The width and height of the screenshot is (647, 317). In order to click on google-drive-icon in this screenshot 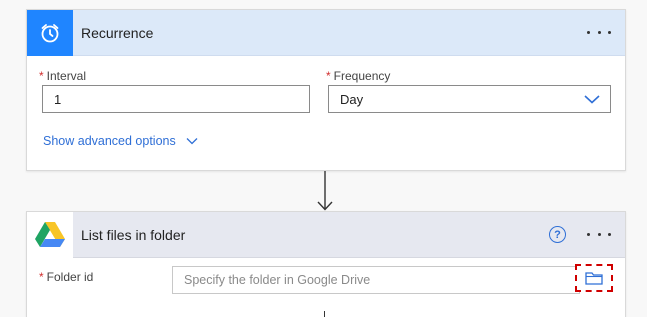, I will do `click(50, 234)`.